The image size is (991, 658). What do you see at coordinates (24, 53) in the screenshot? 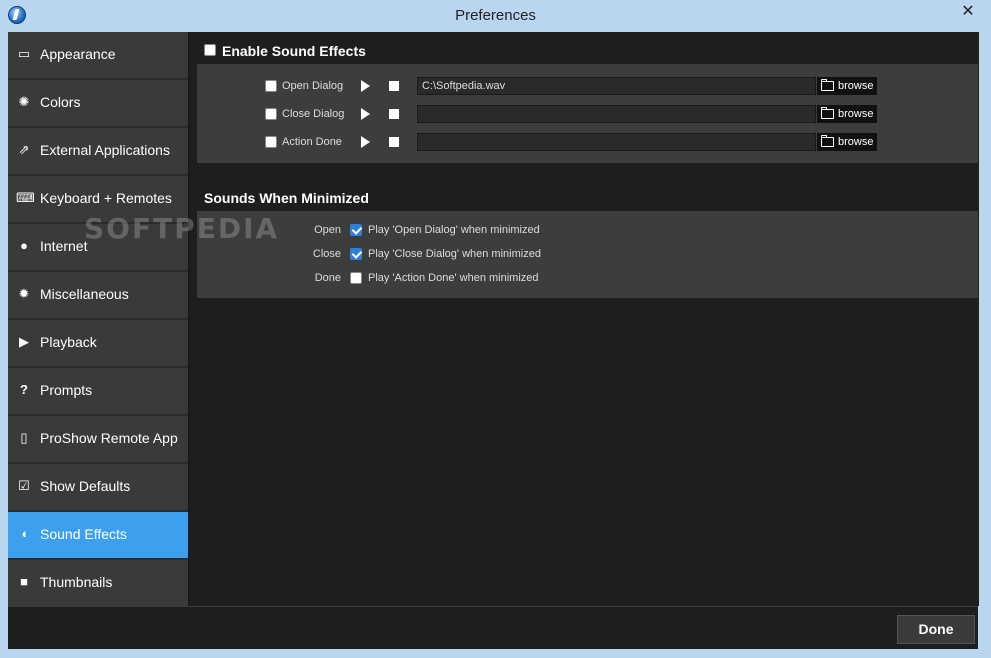
I see `window-icon: ▭` at bounding box center [24, 53].